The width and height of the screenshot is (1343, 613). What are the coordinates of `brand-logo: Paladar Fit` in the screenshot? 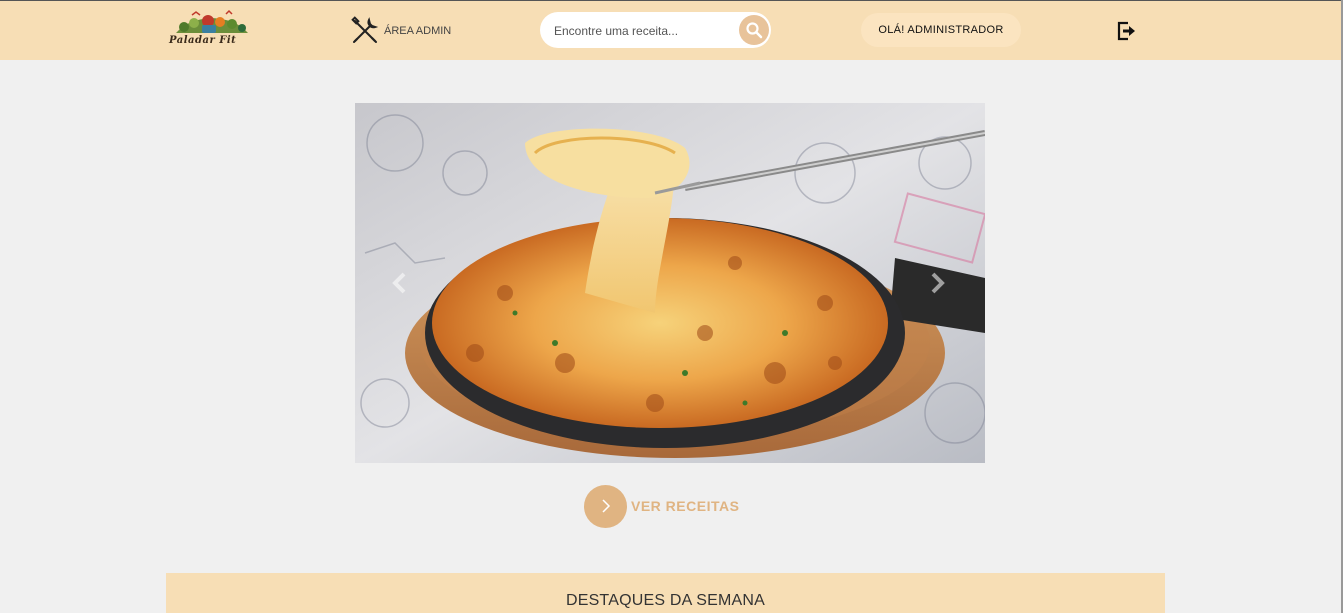 It's located at (213, 30).